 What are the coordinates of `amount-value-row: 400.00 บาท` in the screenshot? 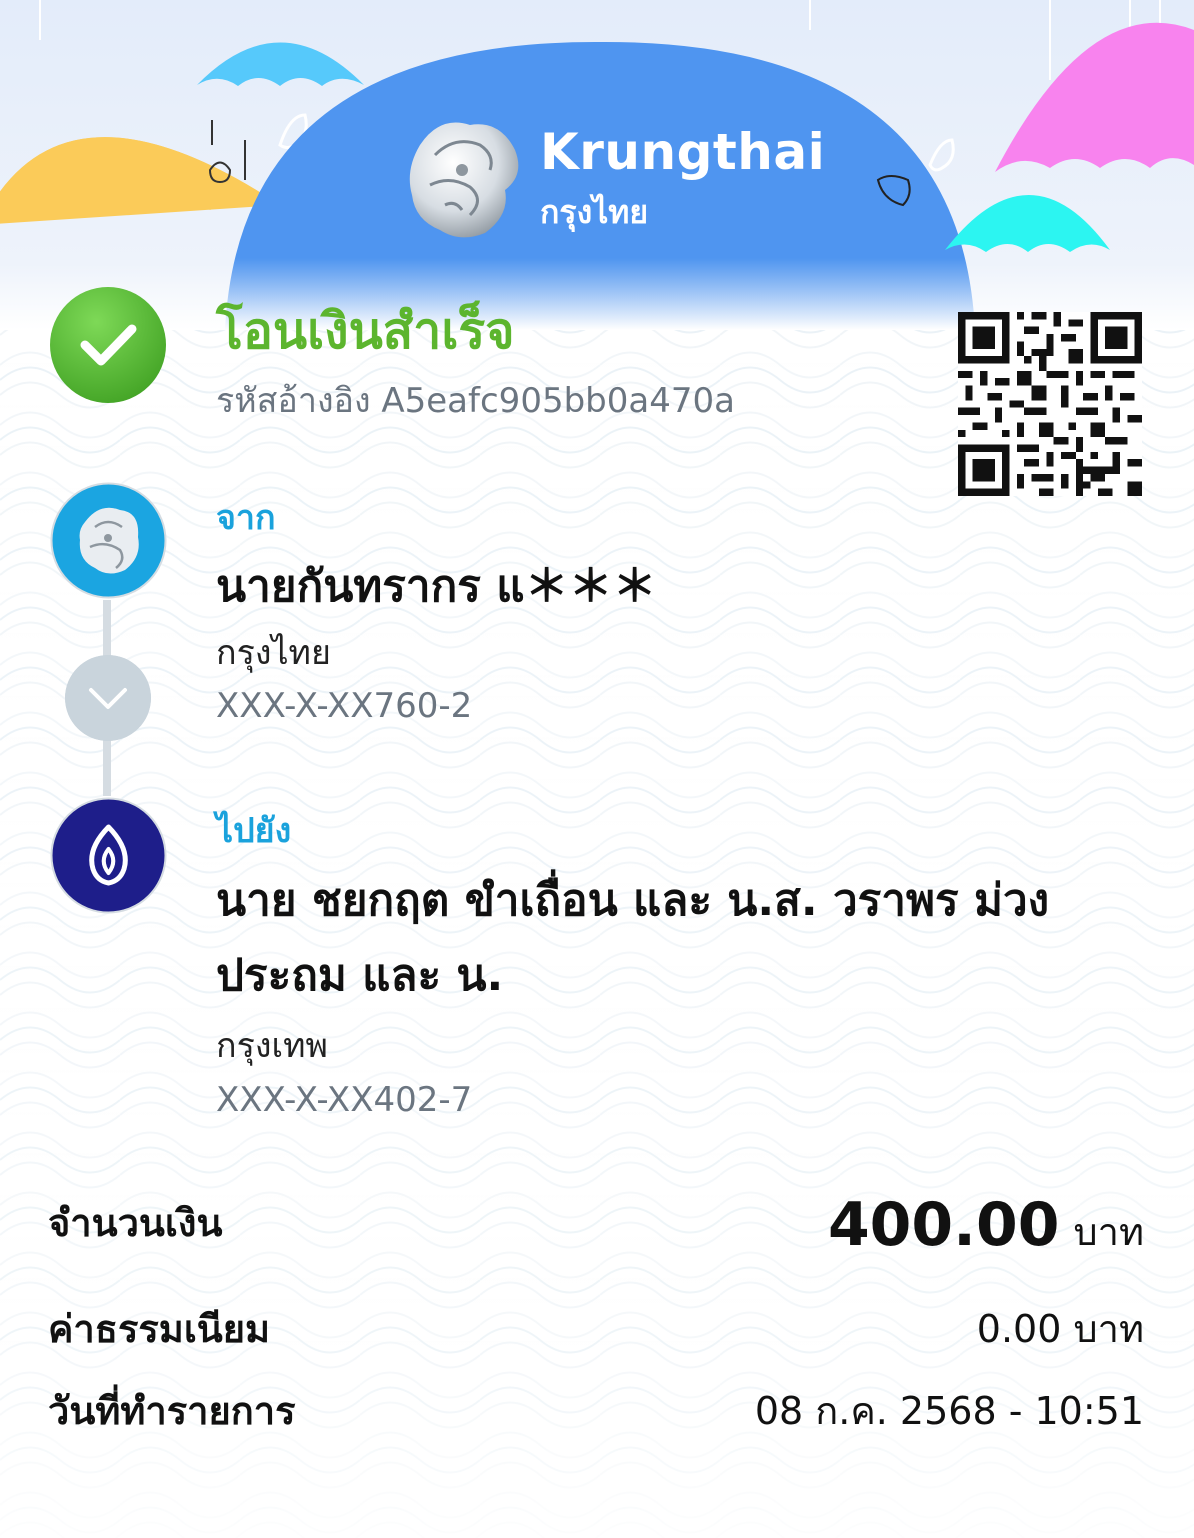 It's located at (986, 1226).